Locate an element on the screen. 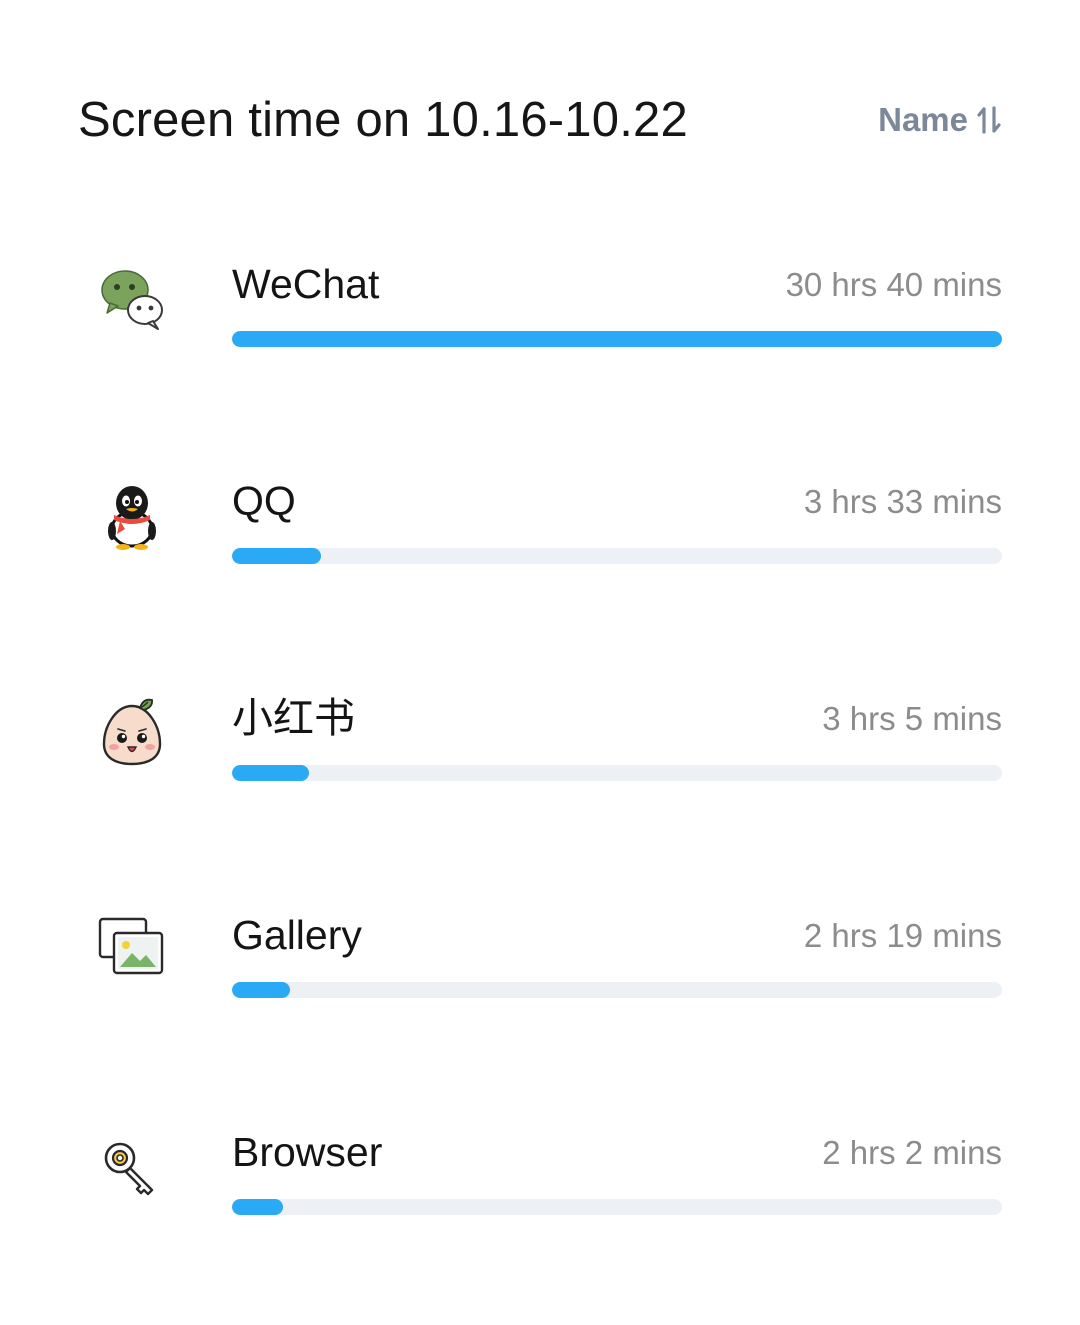 This screenshot has width=1080, height=1325. browser-key-icon is located at coordinates (132, 1166).